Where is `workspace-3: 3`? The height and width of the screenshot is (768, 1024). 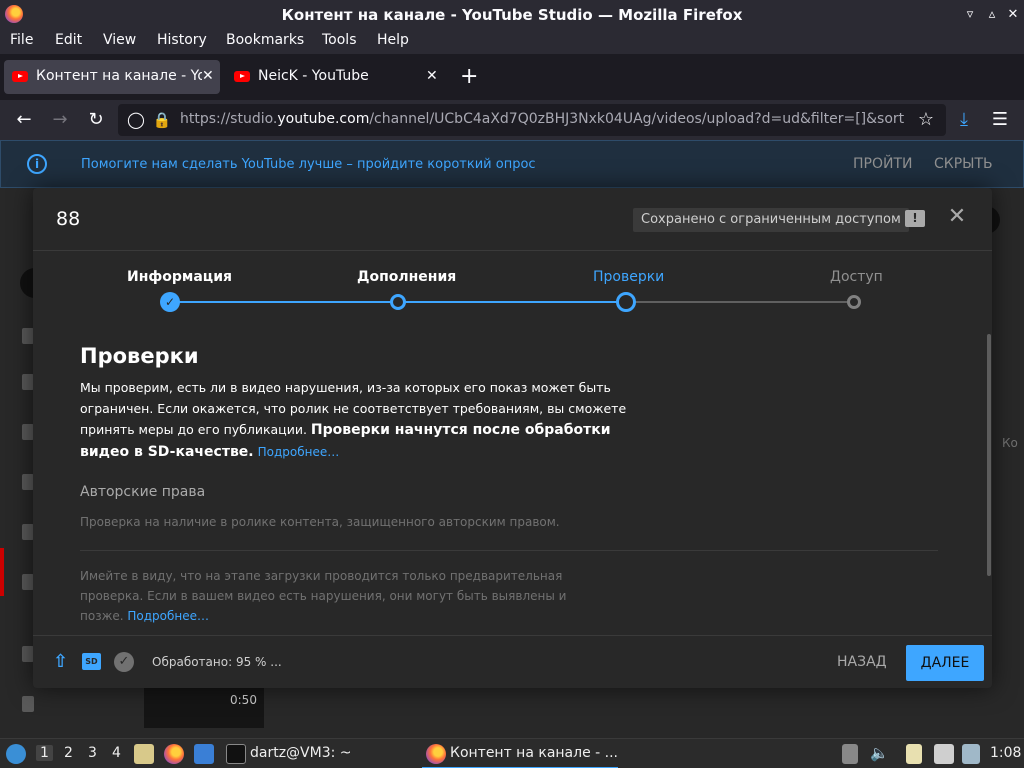 workspace-3: 3 is located at coordinates (92, 753).